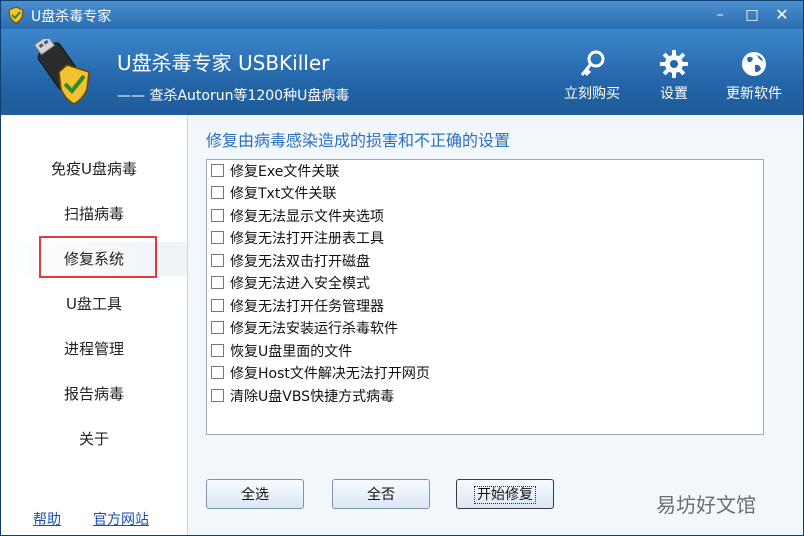 Image resolution: width=804 pixels, height=536 pixels. What do you see at coordinates (273, 194) in the screenshot?
I see `option-repair-txt: 修复Txt文件关联` at bounding box center [273, 194].